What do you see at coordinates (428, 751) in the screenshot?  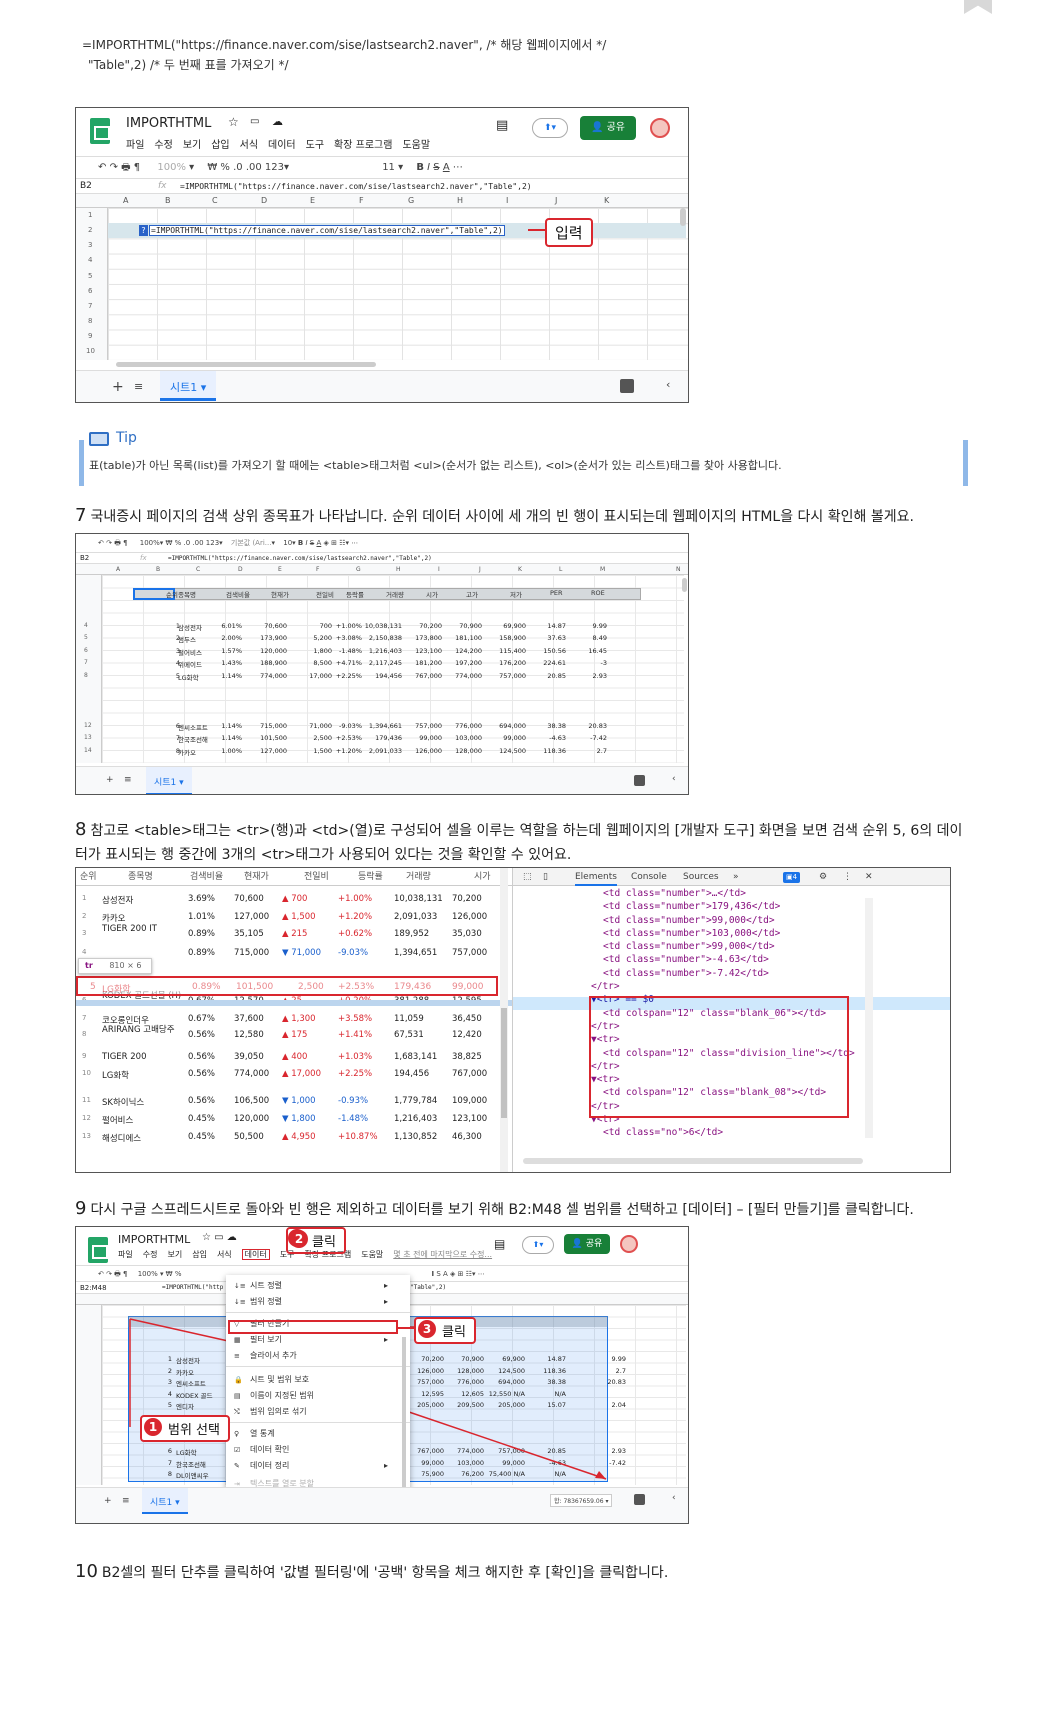 I see `sheet-cell: 126,000` at bounding box center [428, 751].